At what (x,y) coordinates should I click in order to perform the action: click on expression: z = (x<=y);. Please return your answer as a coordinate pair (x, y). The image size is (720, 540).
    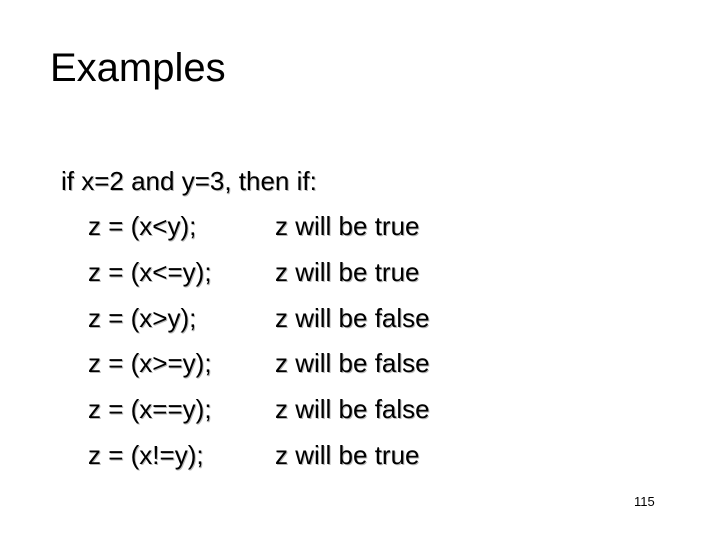
    Looking at the image, I should click on (150, 272).